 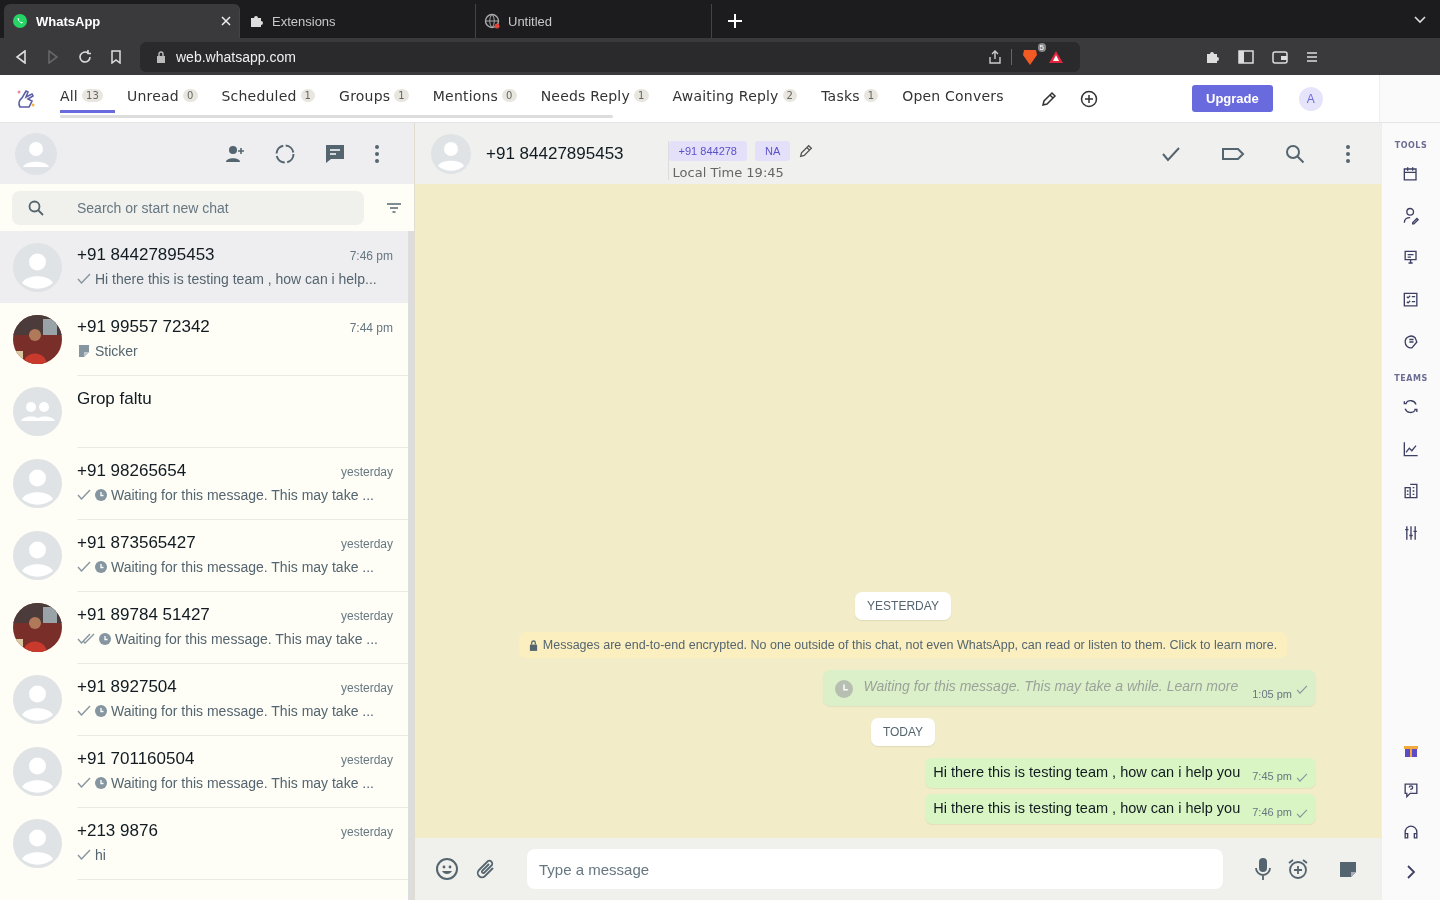 I want to click on whatsapp-icon, so click(x=20, y=21).